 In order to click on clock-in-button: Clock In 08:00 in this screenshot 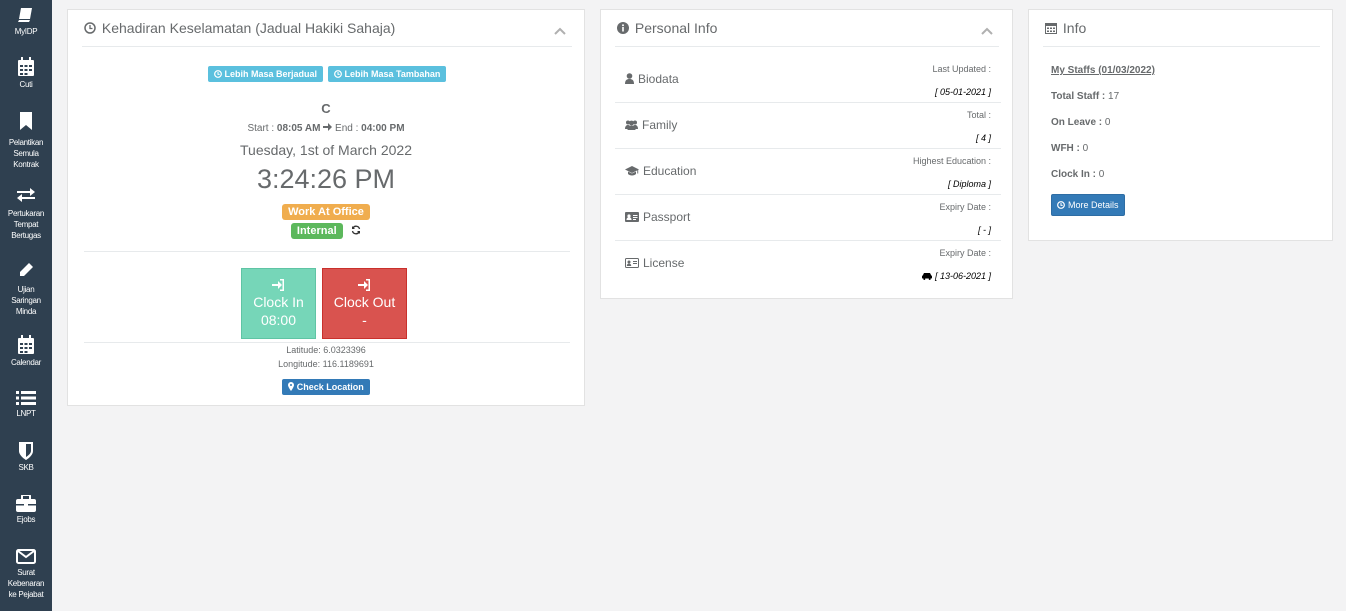, I will do `click(278, 303)`.